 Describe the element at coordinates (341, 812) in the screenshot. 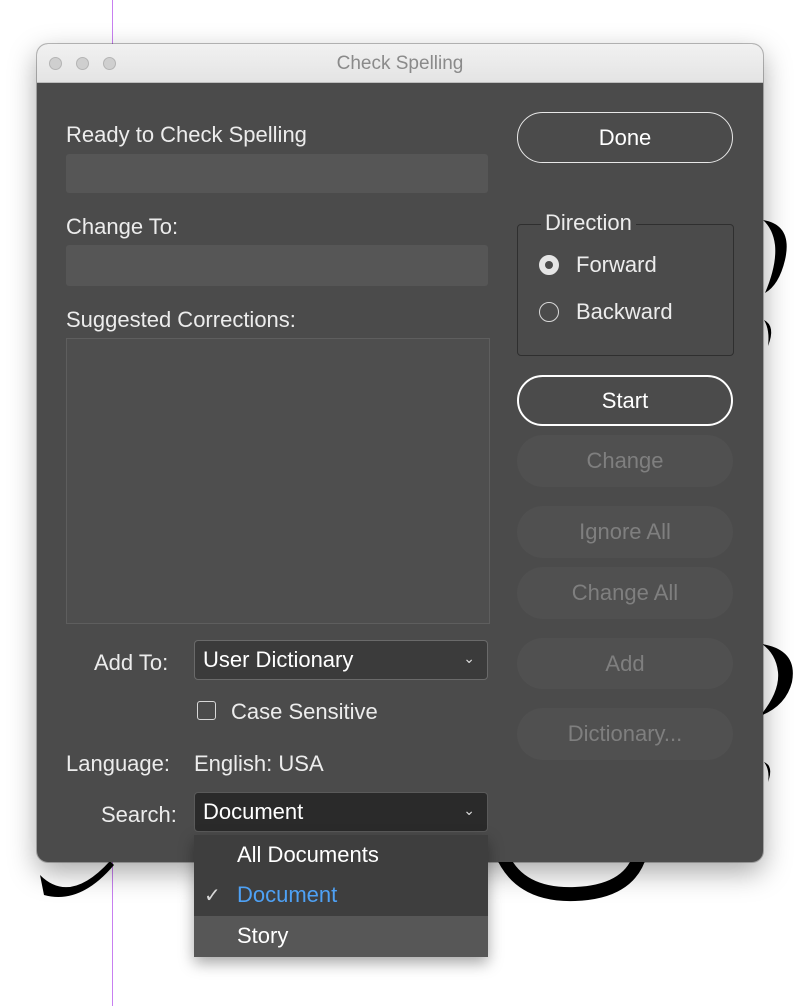

I see `search-select: Document ⌄` at that location.